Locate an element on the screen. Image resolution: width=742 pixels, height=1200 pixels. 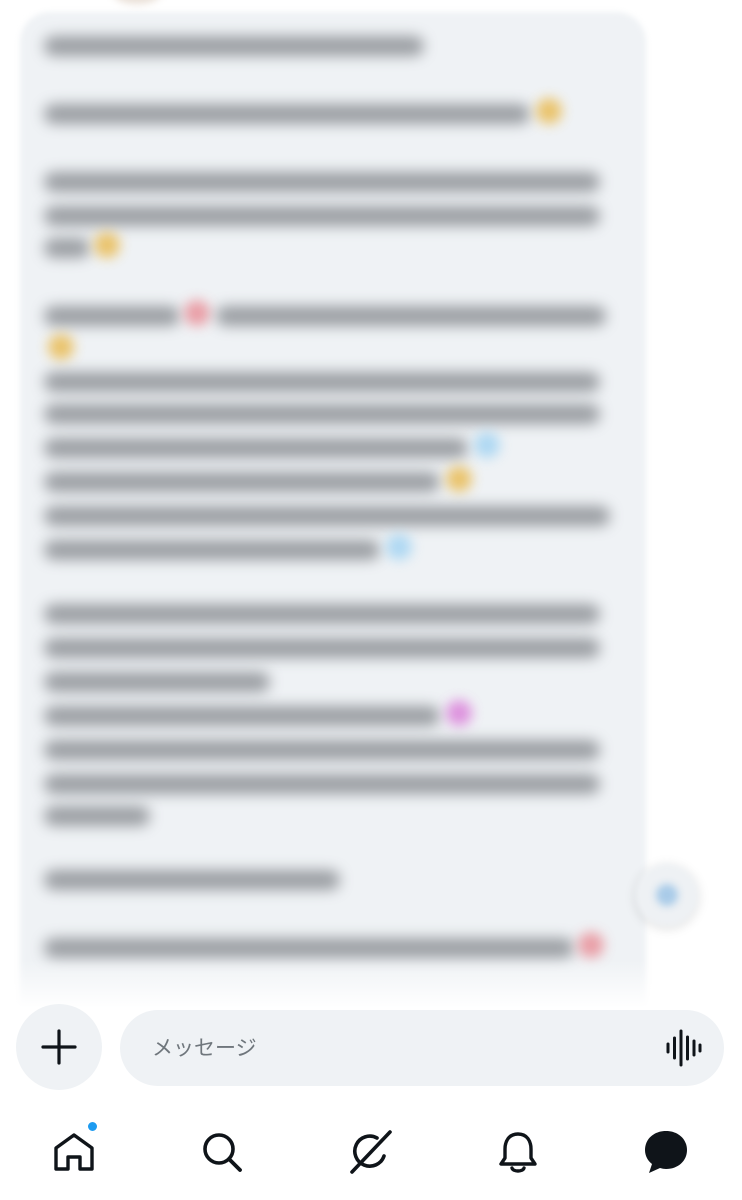
messages-icon is located at coordinates (666, 1152).